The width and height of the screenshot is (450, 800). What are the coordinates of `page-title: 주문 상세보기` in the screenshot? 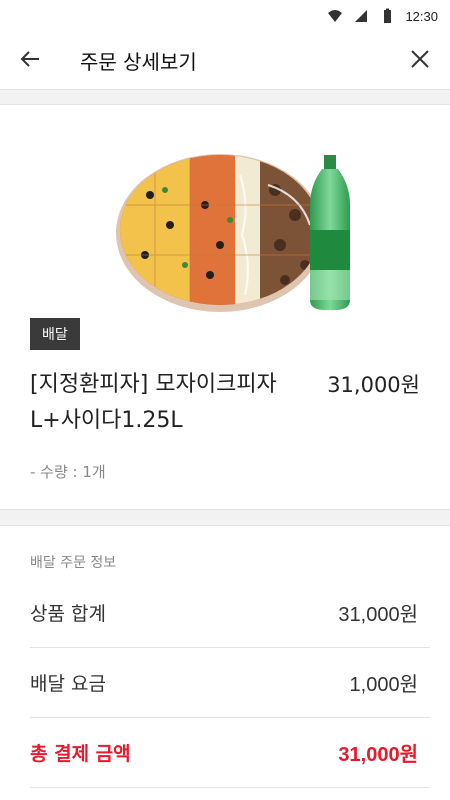 It's located at (138, 62).